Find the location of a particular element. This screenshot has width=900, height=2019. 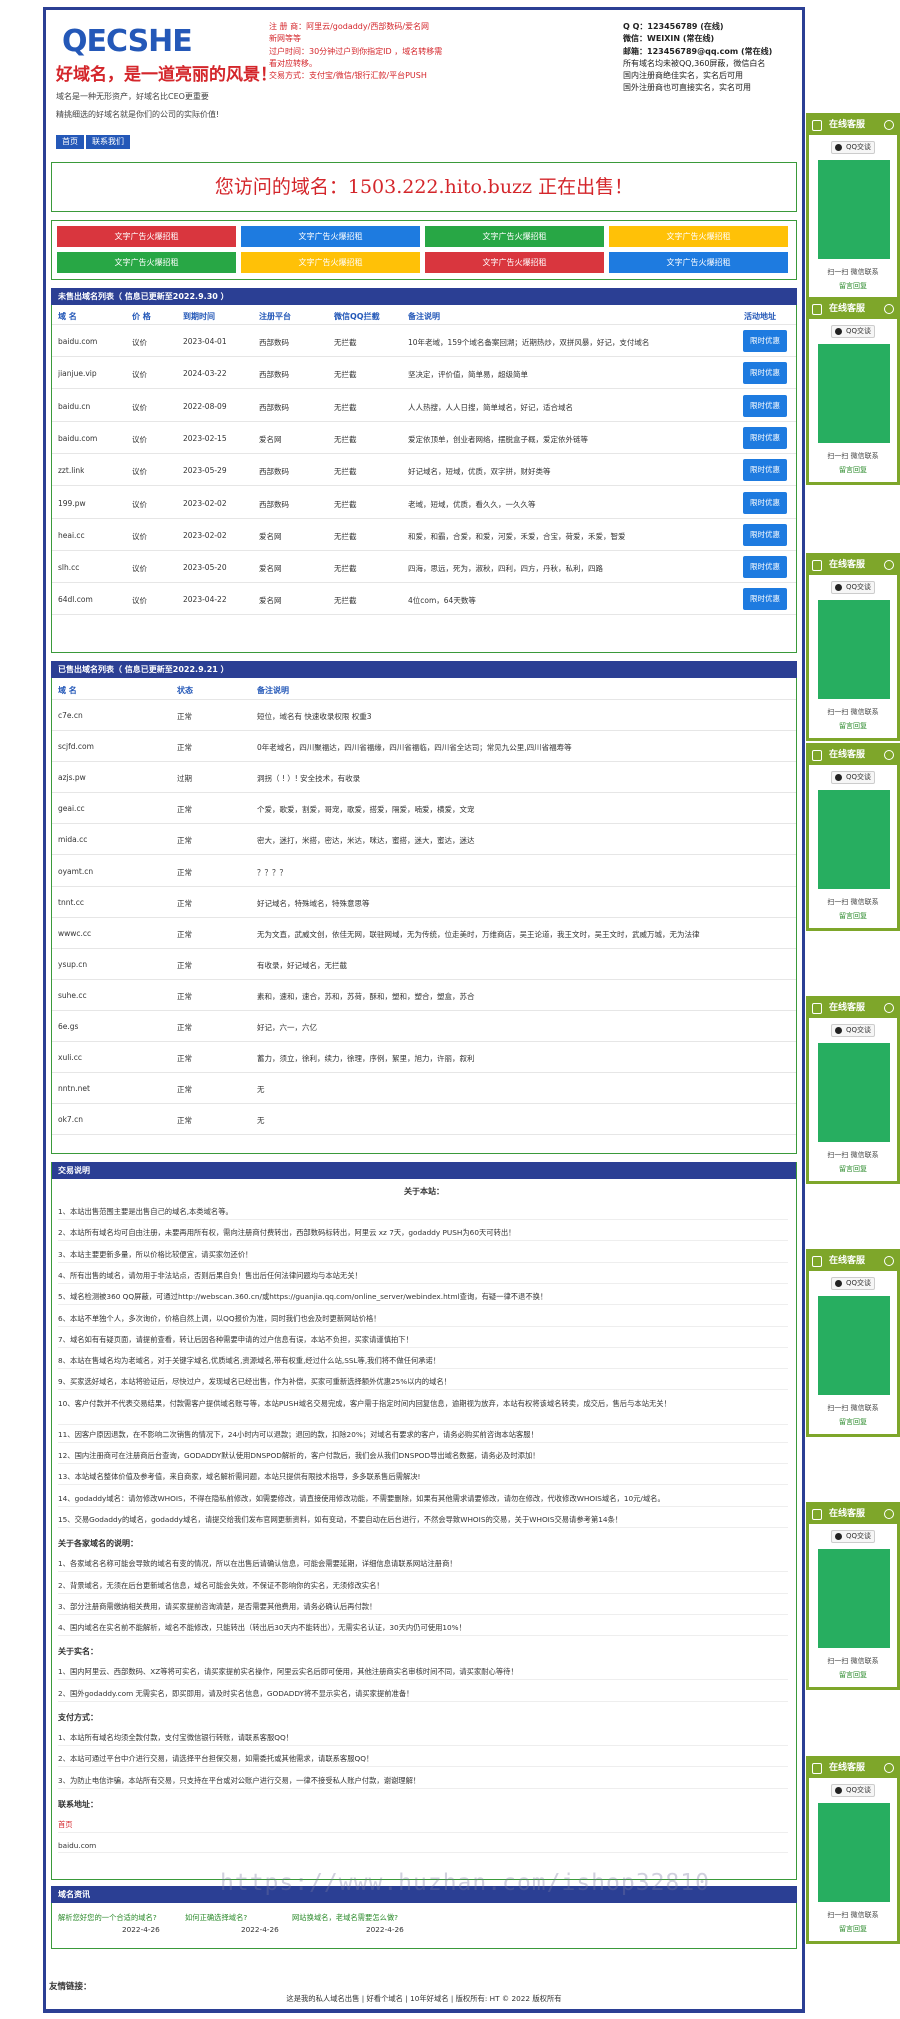

table-cell: 有收录，好记域名，无拦截 is located at coordinates (302, 965).